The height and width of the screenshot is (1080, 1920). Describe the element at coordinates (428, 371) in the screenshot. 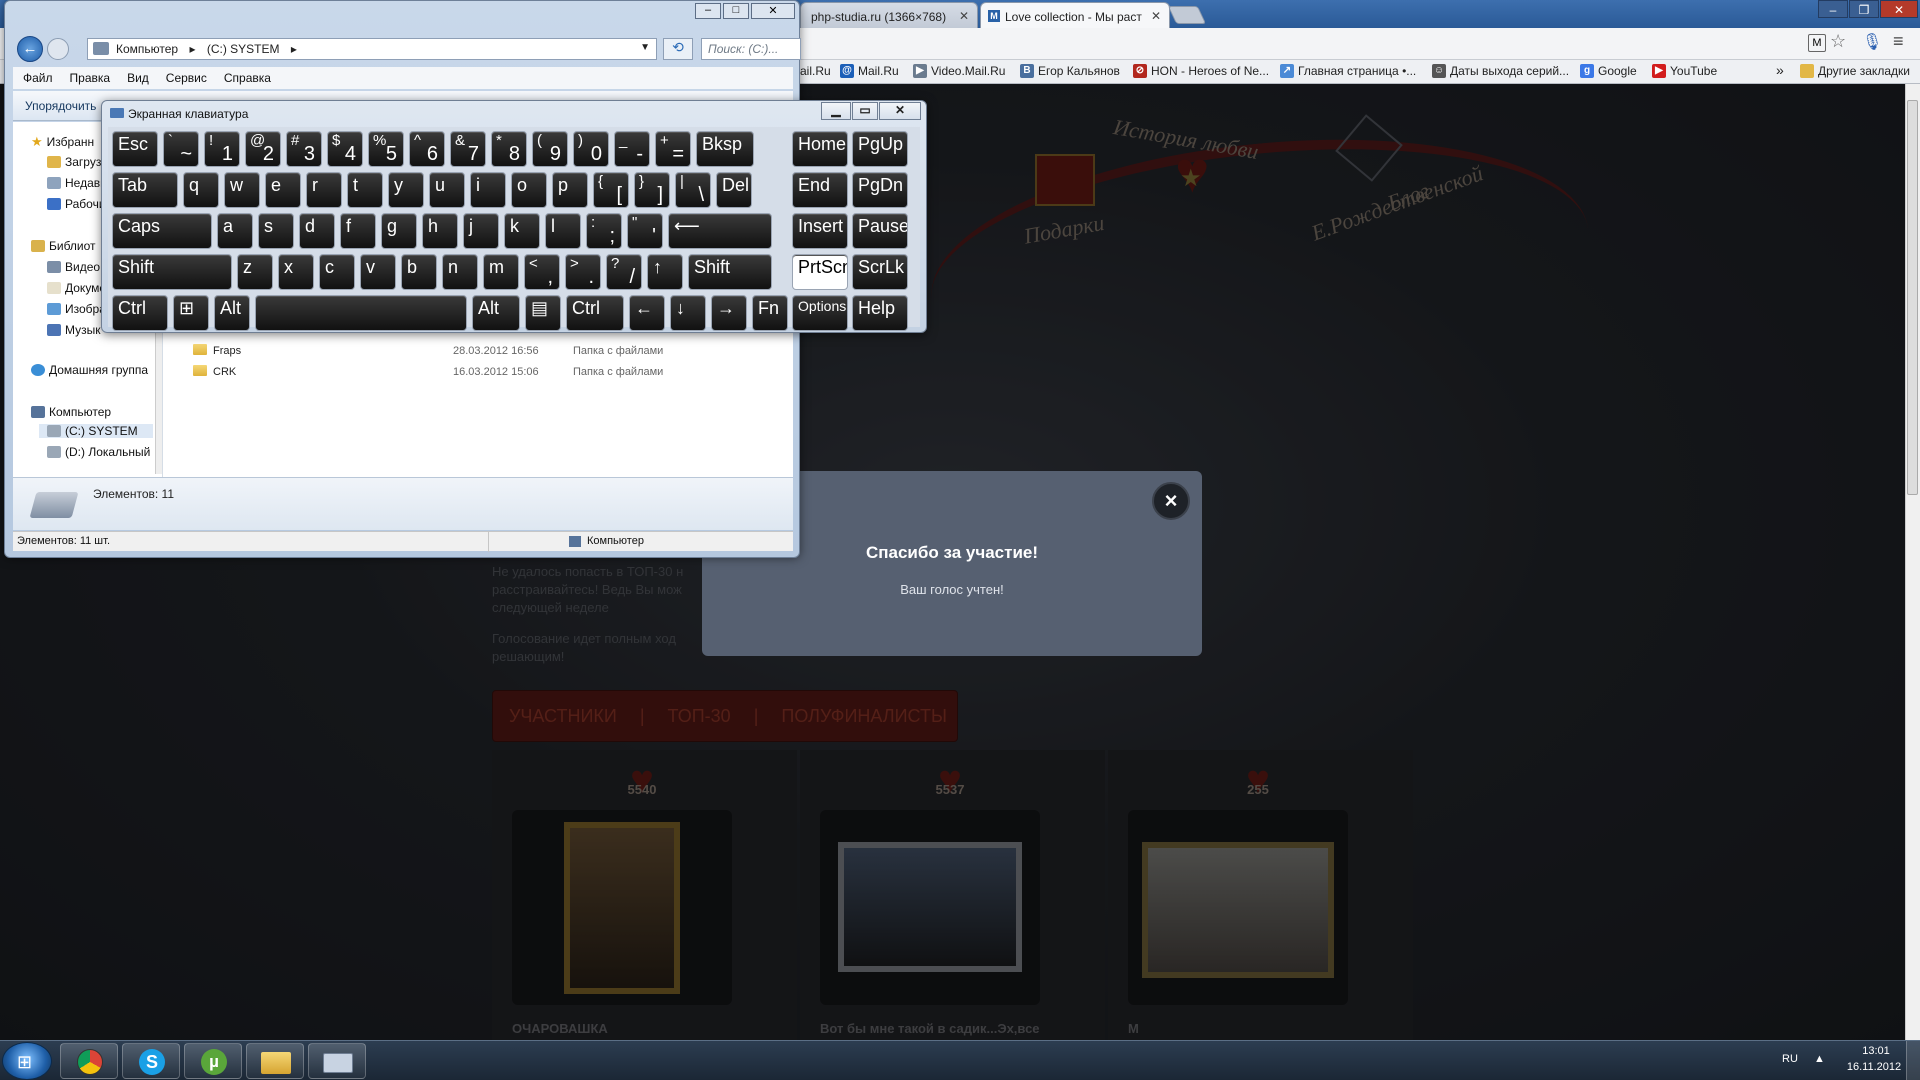

I see `list-item: CRK 16.03.2012 15:06 Папка с файлами` at that location.